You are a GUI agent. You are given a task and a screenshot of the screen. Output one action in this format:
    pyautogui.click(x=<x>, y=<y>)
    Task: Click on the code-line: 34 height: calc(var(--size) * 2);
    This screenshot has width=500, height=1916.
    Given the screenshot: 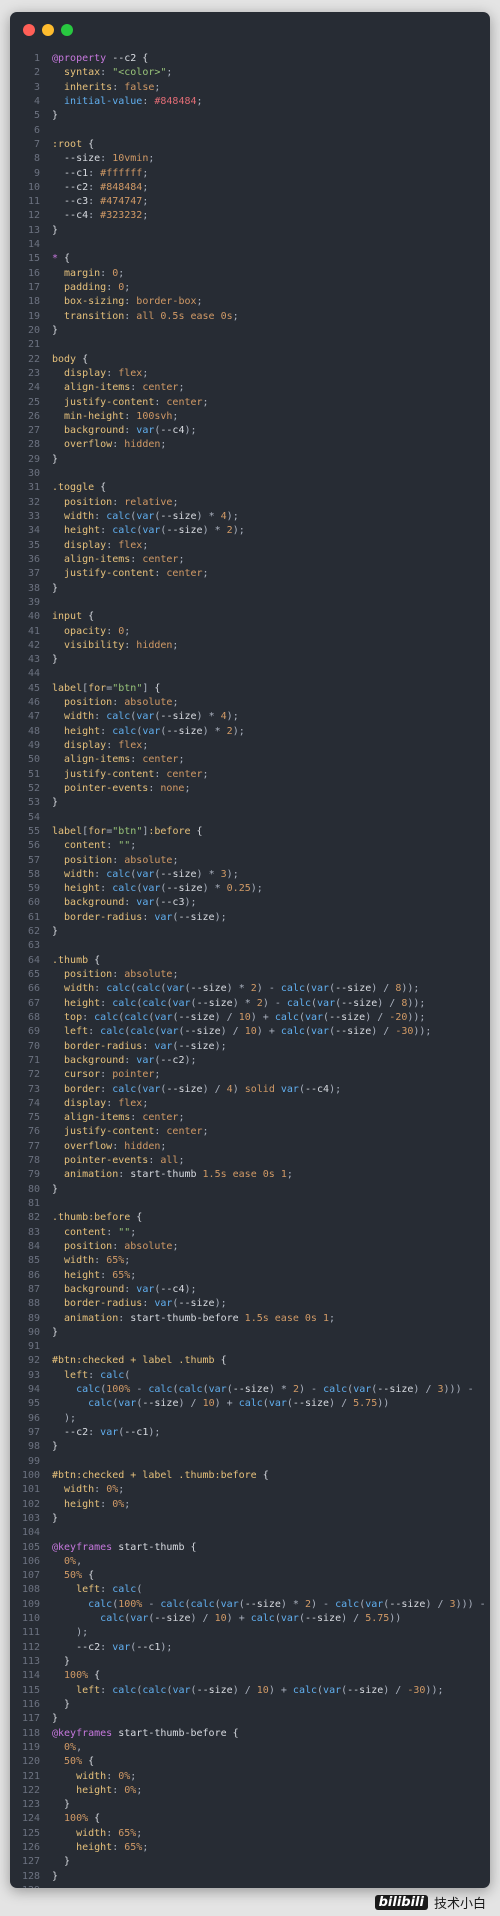 What is the action you would take?
    pyautogui.click(x=250, y=531)
    